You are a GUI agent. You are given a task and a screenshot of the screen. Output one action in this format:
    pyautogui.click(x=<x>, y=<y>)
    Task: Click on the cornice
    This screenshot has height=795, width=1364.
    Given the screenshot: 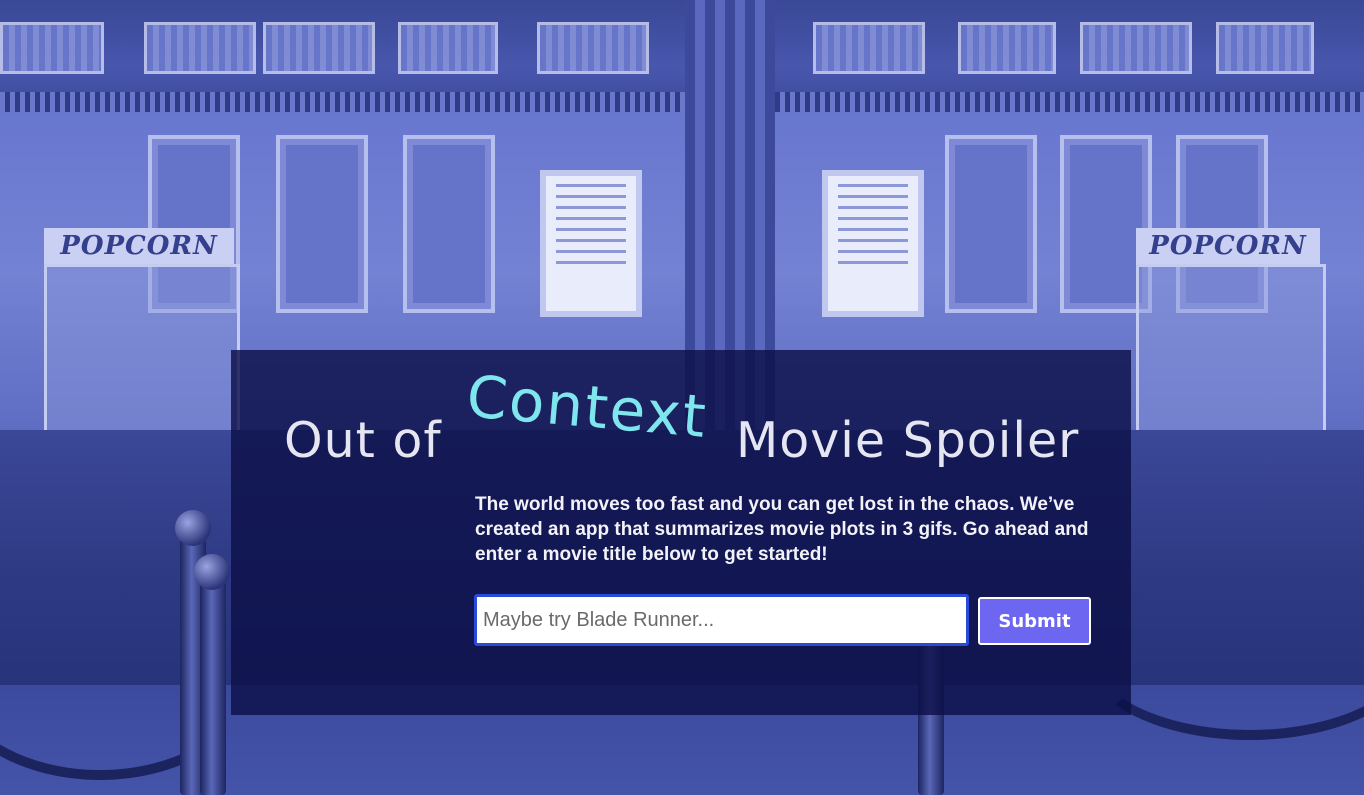 What is the action you would take?
    pyautogui.click(x=682, y=102)
    